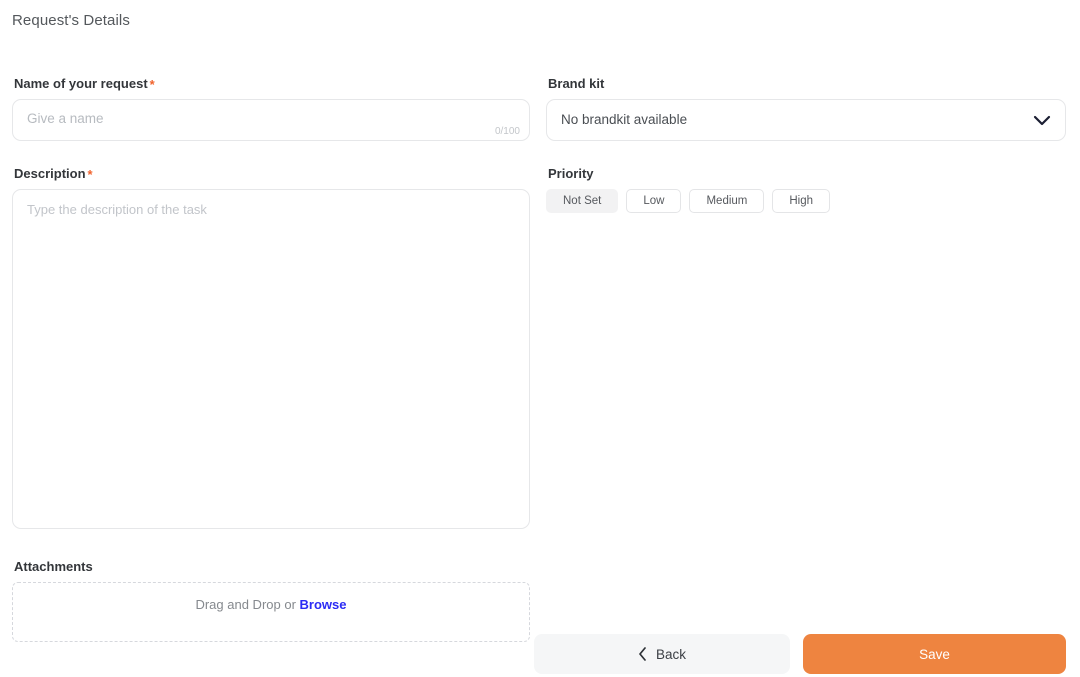  I want to click on priority-option-high: High, so click(801, 201).